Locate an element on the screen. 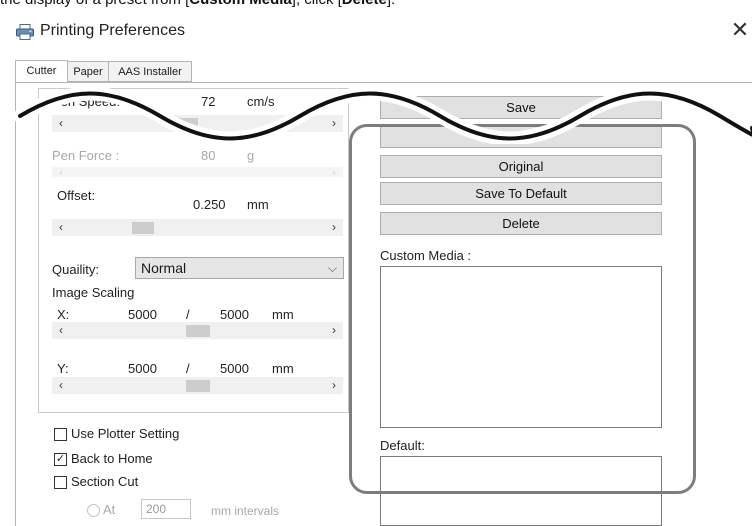  scale-x-sep: / is located at coordinates (188, 314).